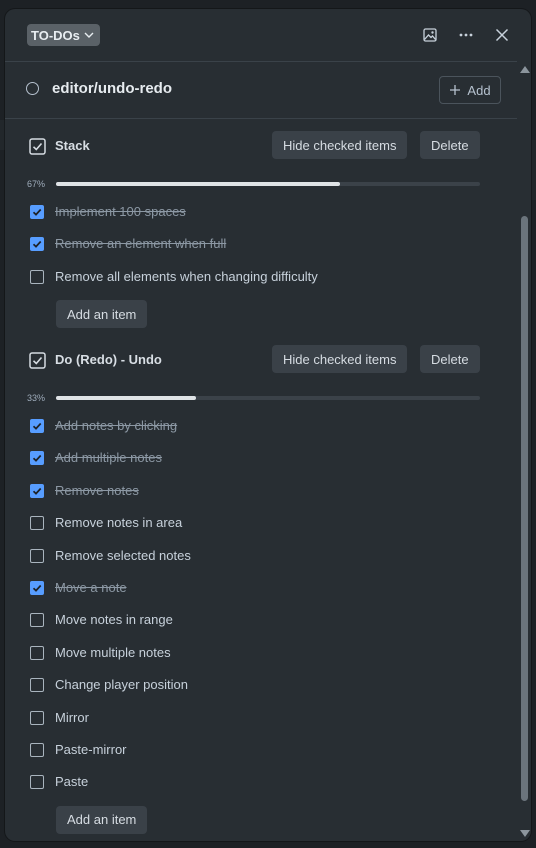  What do you see at coordinates (261, 588) in the screenshot?
I see `checklist-item: Move a note` at bounding box center [261, 588].